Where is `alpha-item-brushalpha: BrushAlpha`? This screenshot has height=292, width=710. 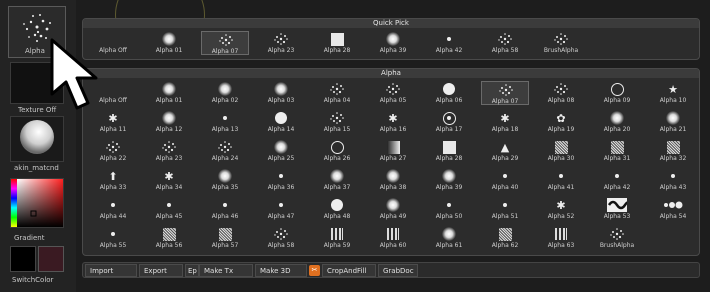
alpha-item-brushalpha: BrushAlpha is located at coordinates (617, 238).